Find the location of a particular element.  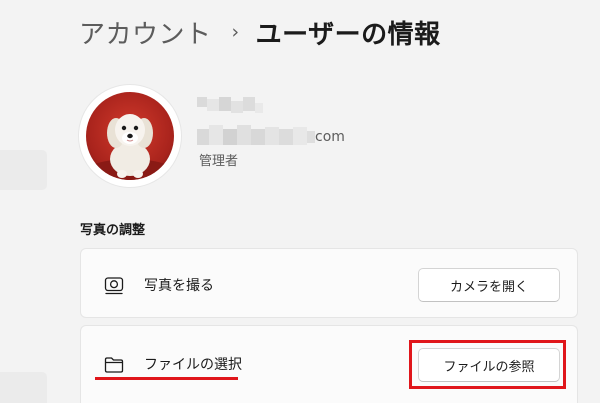

take-photo-card: 写真を撮る カメラを開く is located at coordinates (329, 283).